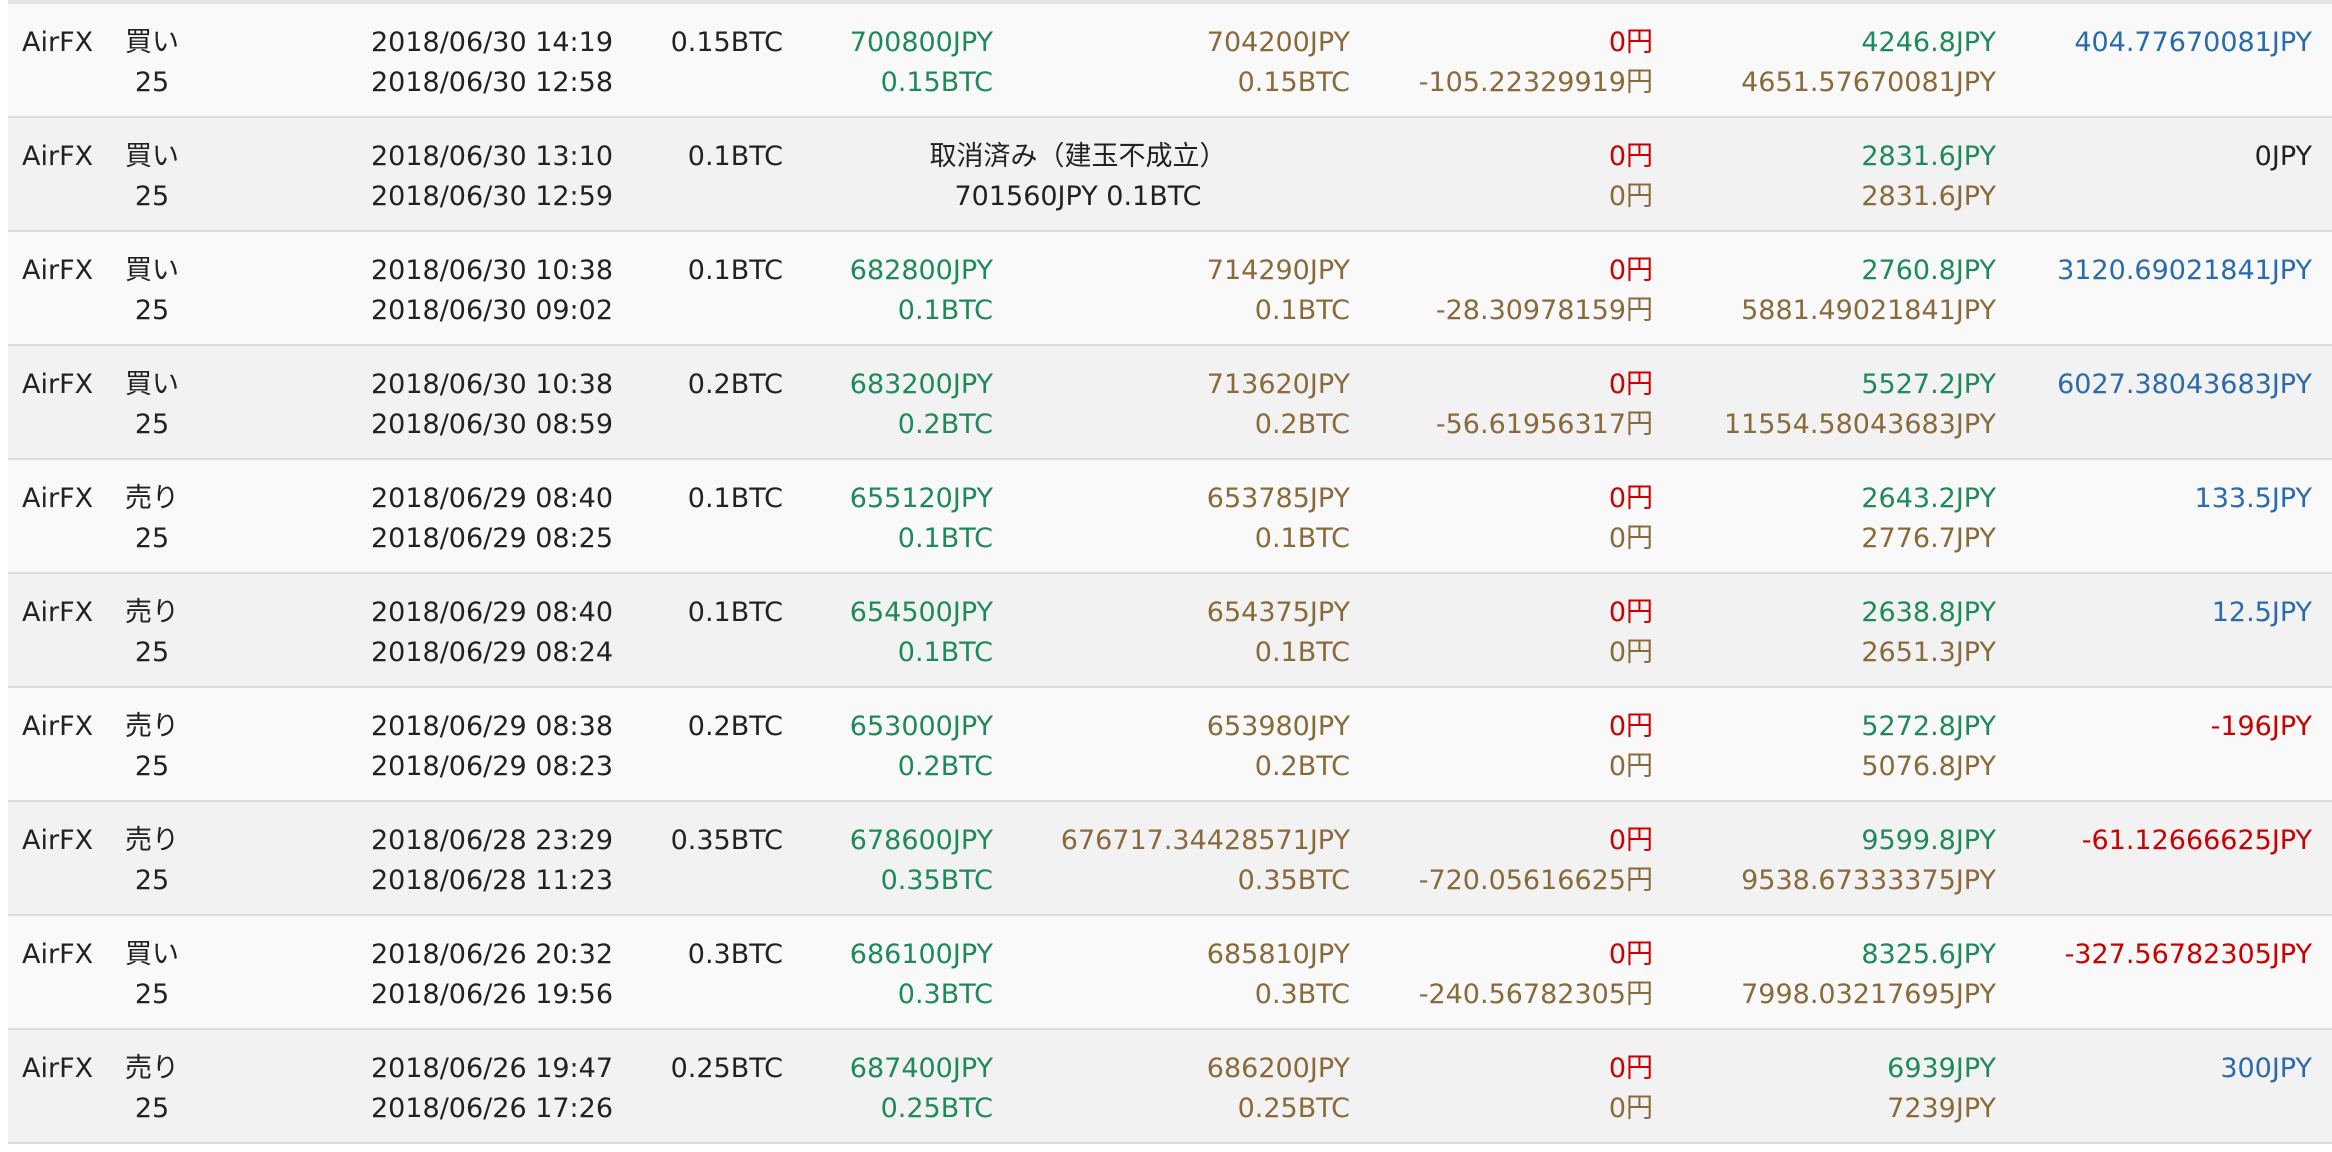  I want to click on open-amount: 0.15BTC, so click(936, 82).